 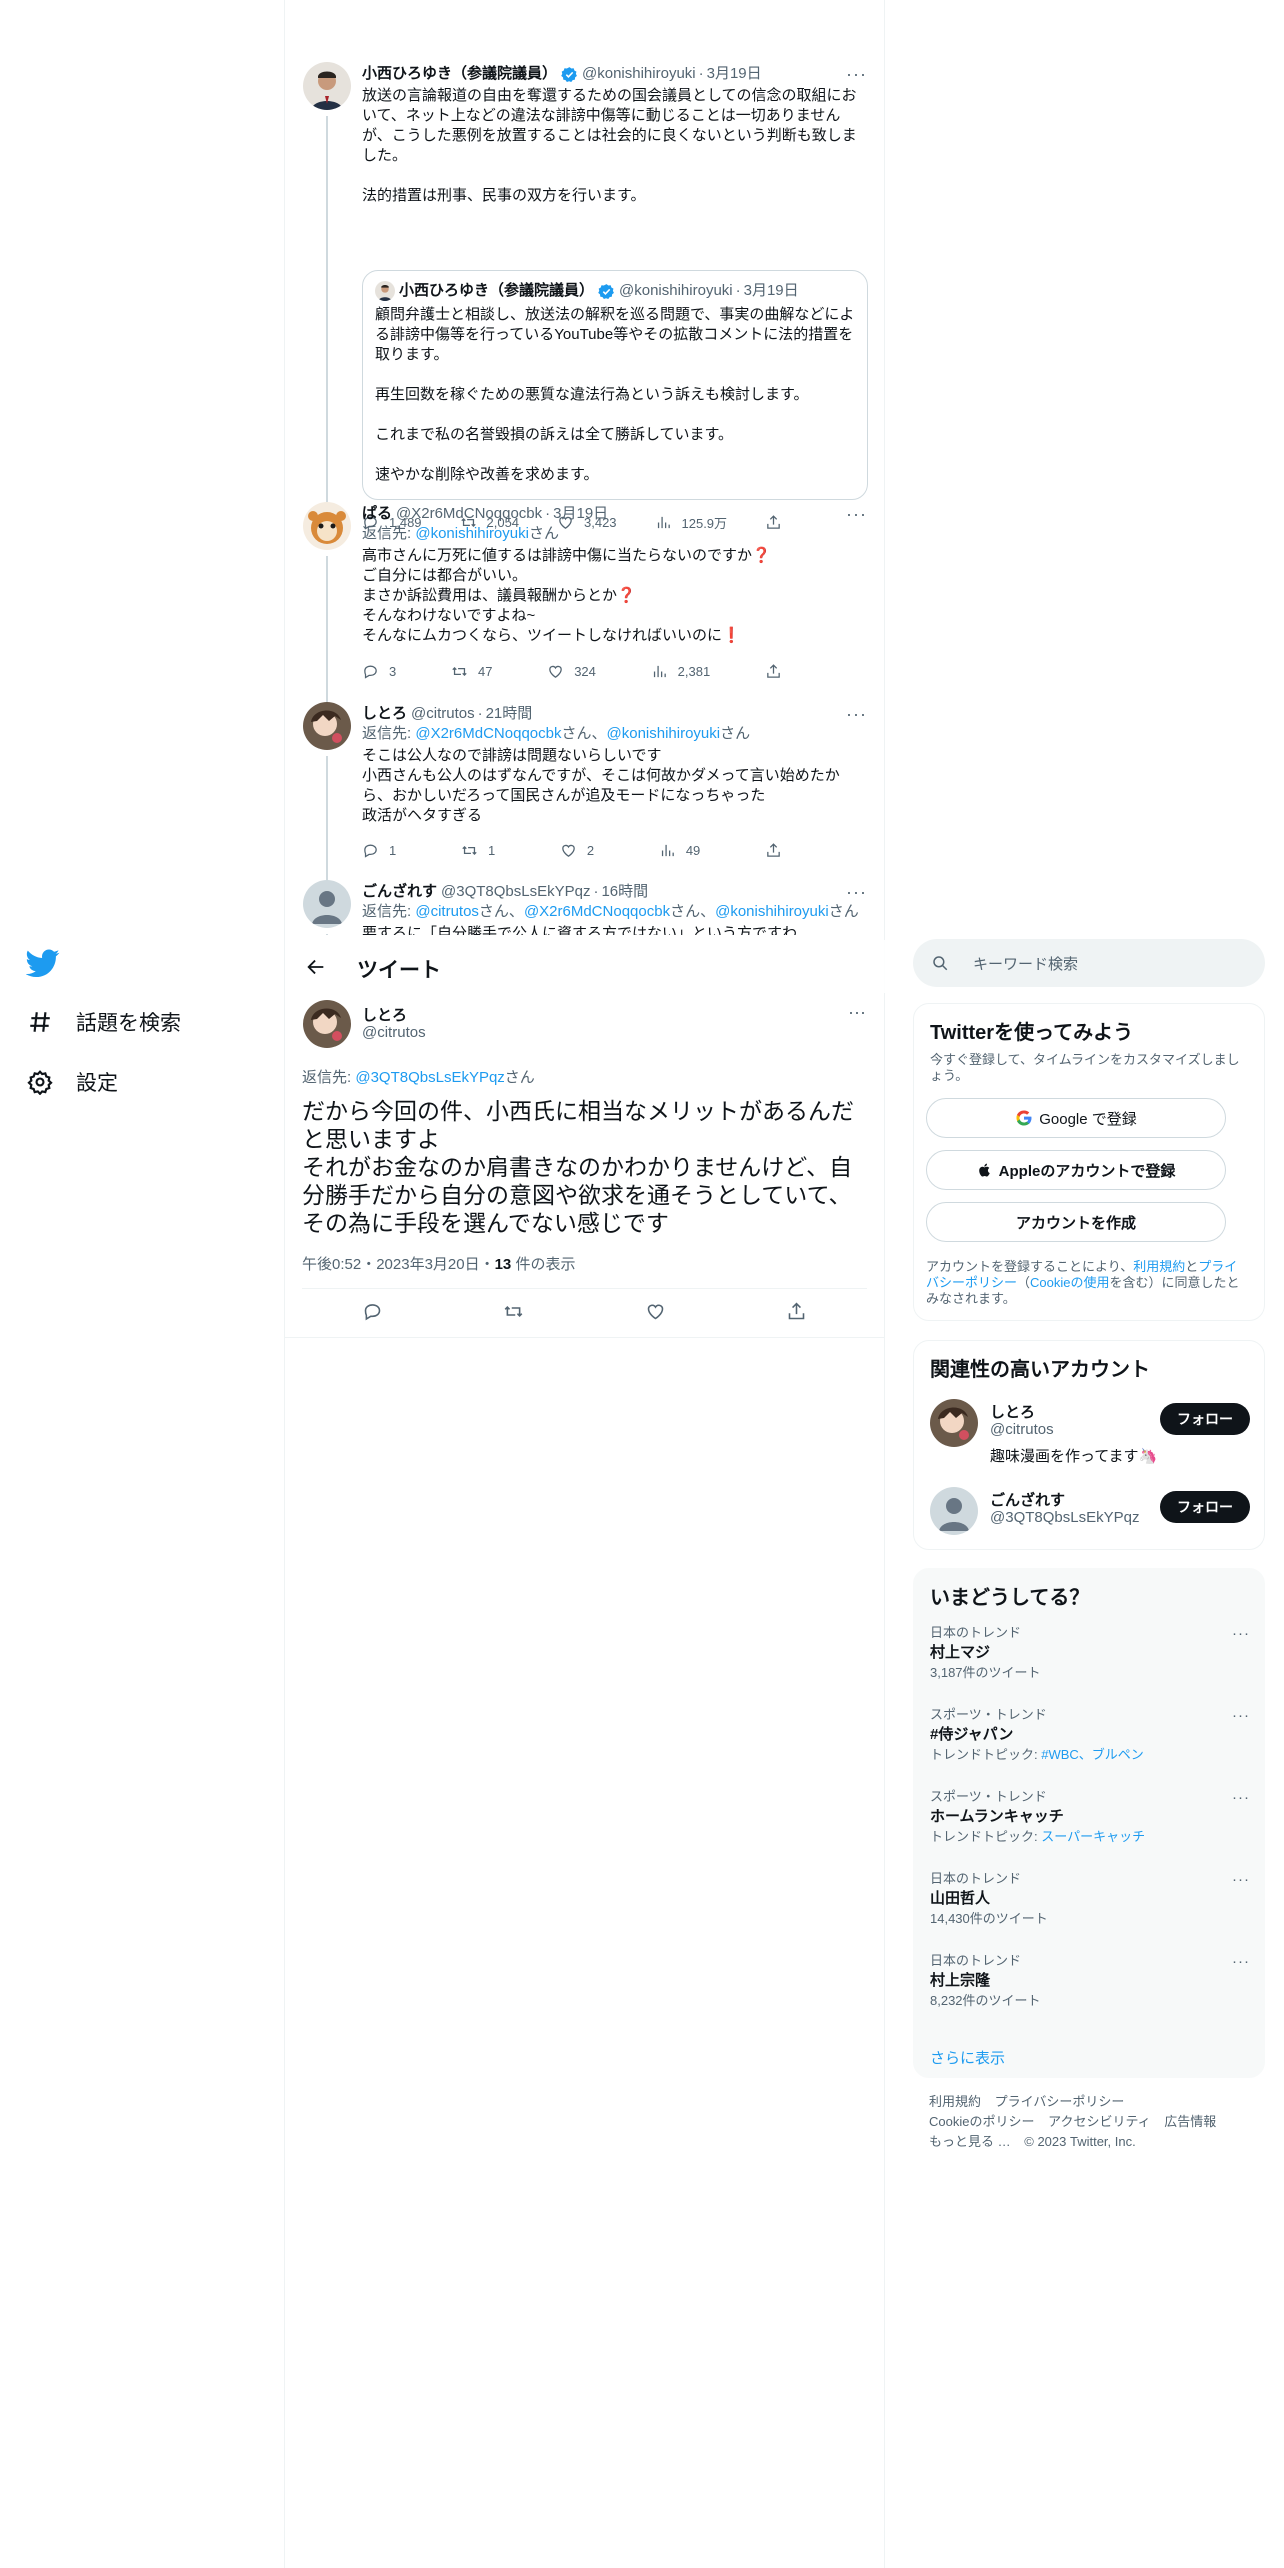 What do you see at coordinates (459, 74) in the screenshot?
I see `author-name: 小西ひろゆき（参議院議員）` at bounding box center [459, 74].